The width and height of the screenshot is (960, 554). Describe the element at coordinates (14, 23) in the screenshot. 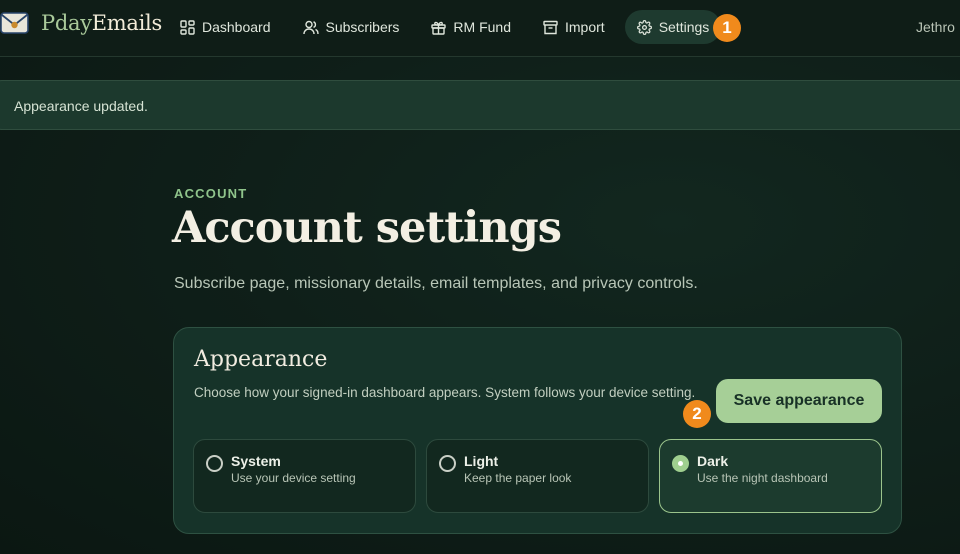

I see `envelope-logo-icon` at that location.